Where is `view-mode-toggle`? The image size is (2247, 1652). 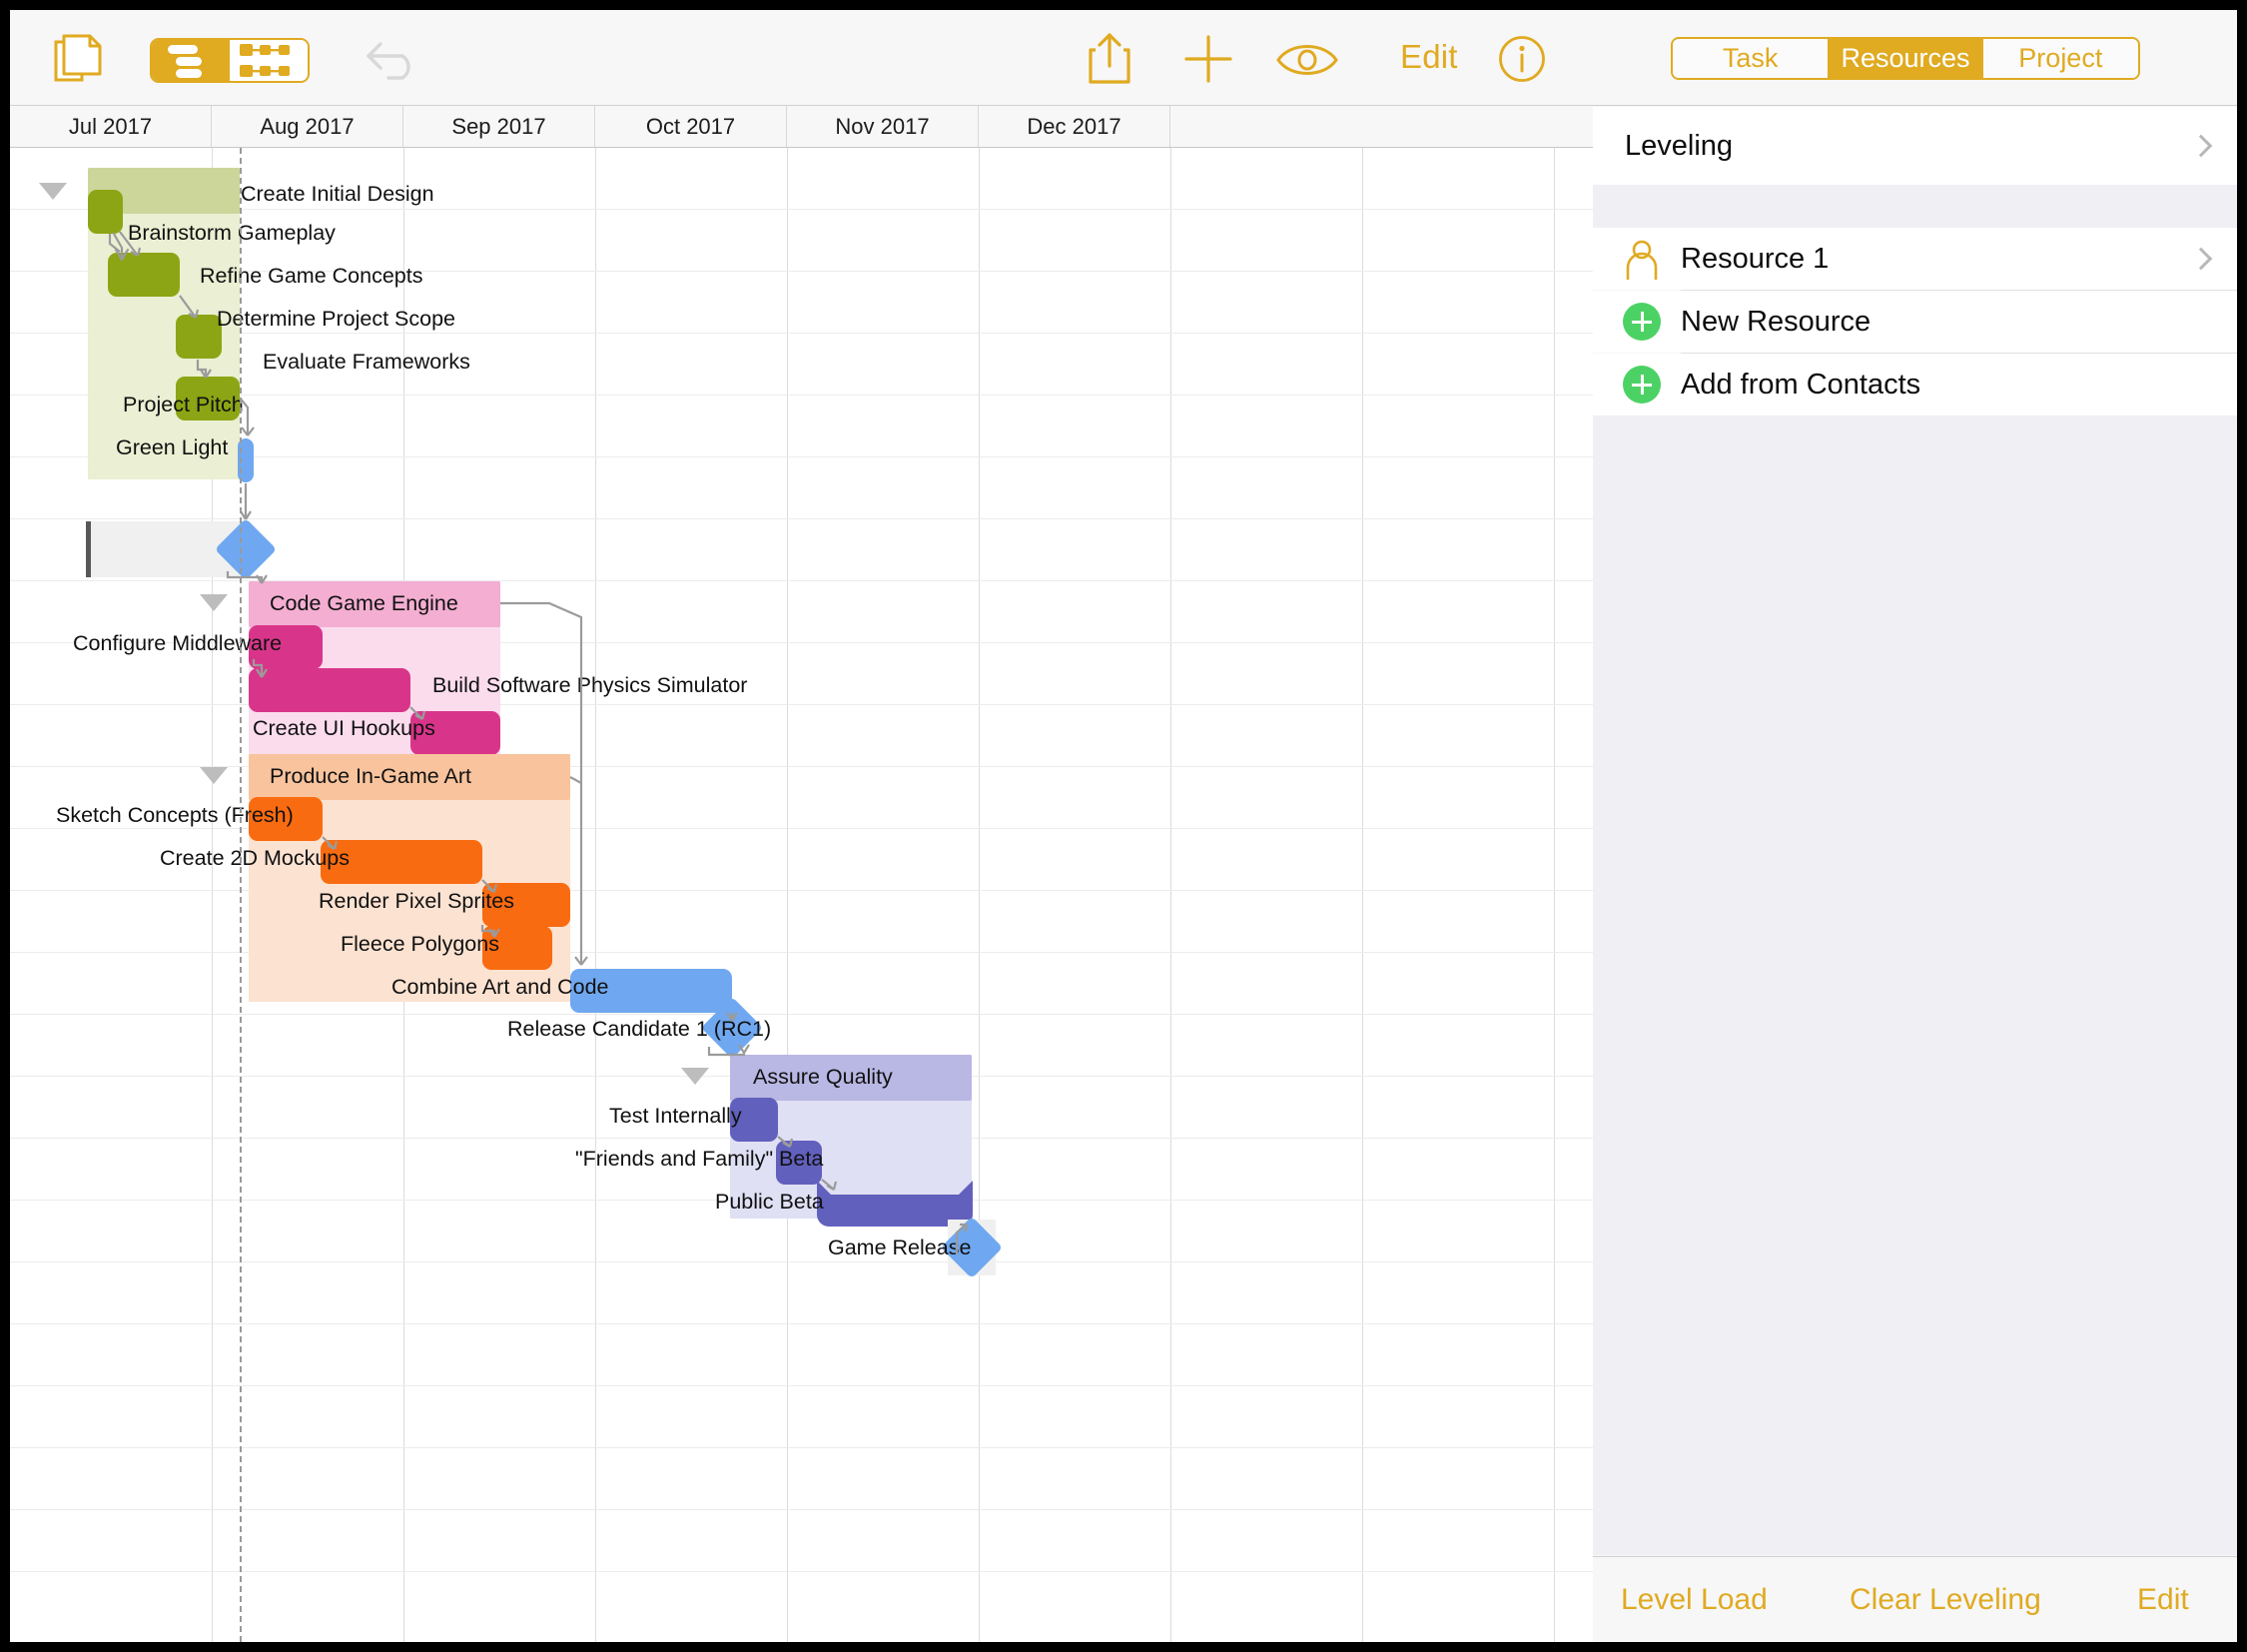 view-mode-toggle is located at coordinates (230, 60).